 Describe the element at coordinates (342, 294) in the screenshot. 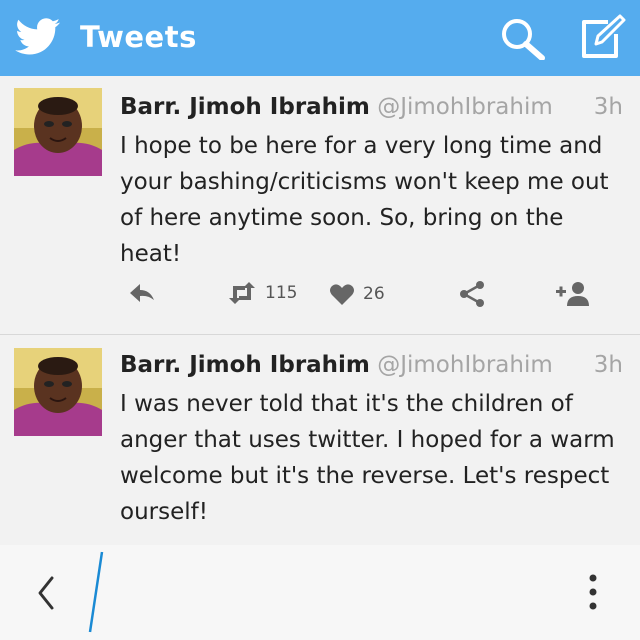

I see `heart-icon` at that location.